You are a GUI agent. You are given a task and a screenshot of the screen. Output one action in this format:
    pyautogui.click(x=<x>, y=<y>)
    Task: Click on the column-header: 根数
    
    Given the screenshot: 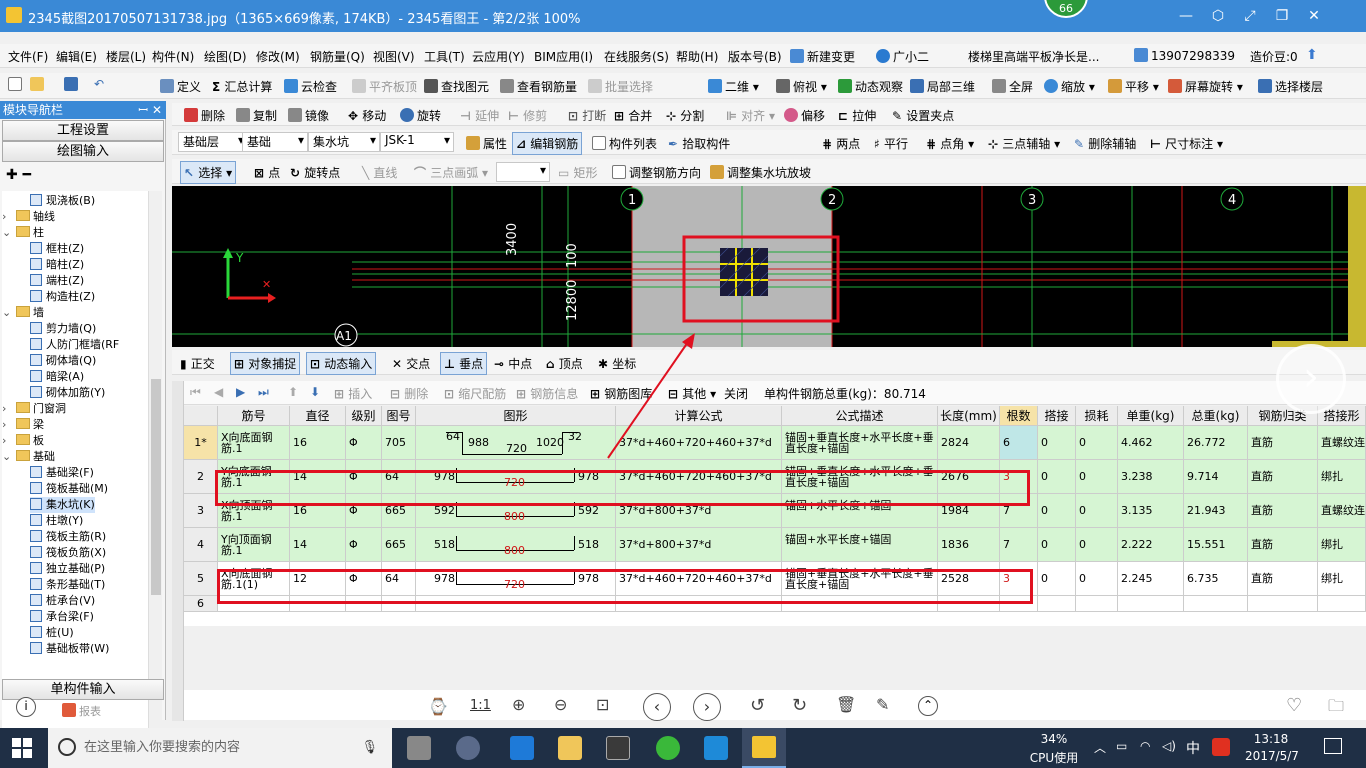 What is the action you would take?
    pyautogui.click(x=1019, y=416)
    